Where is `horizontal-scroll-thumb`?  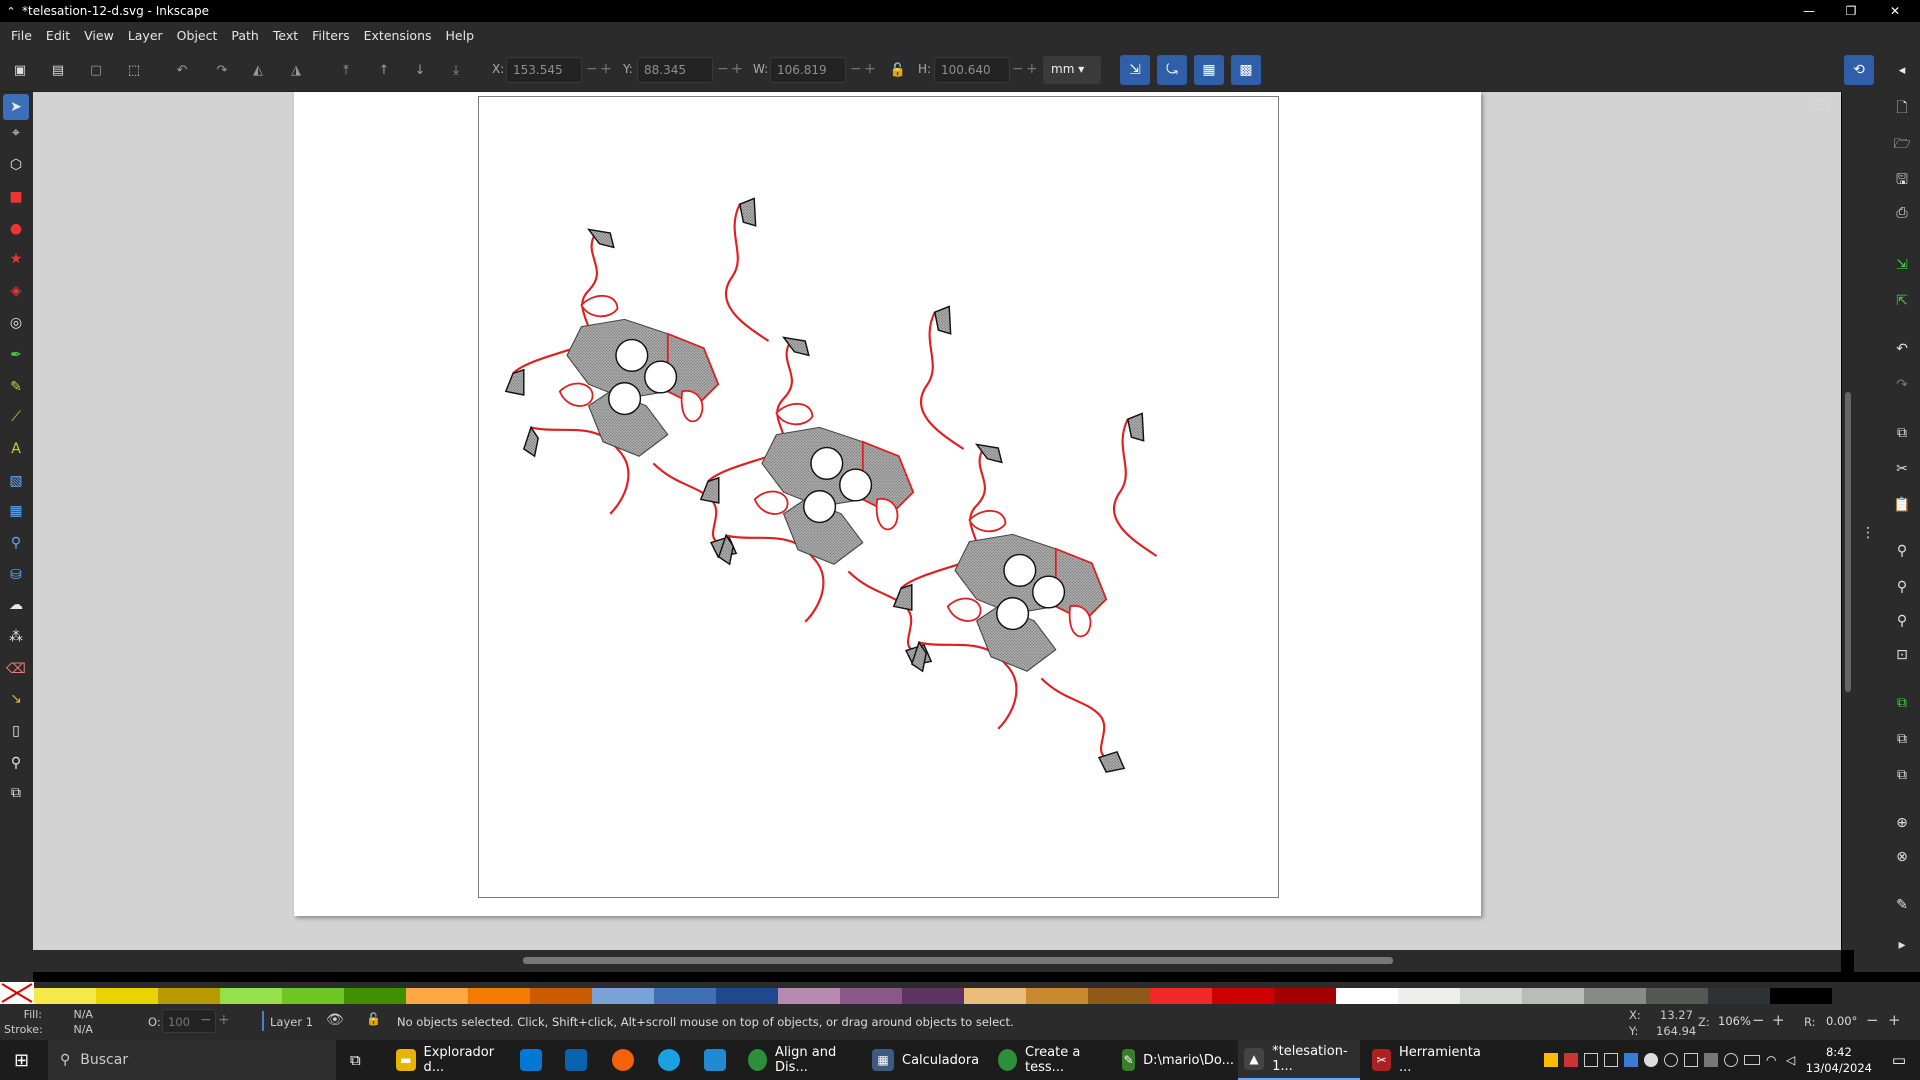
horizontal-scroll-thumb is located at coordinates (958, 960).